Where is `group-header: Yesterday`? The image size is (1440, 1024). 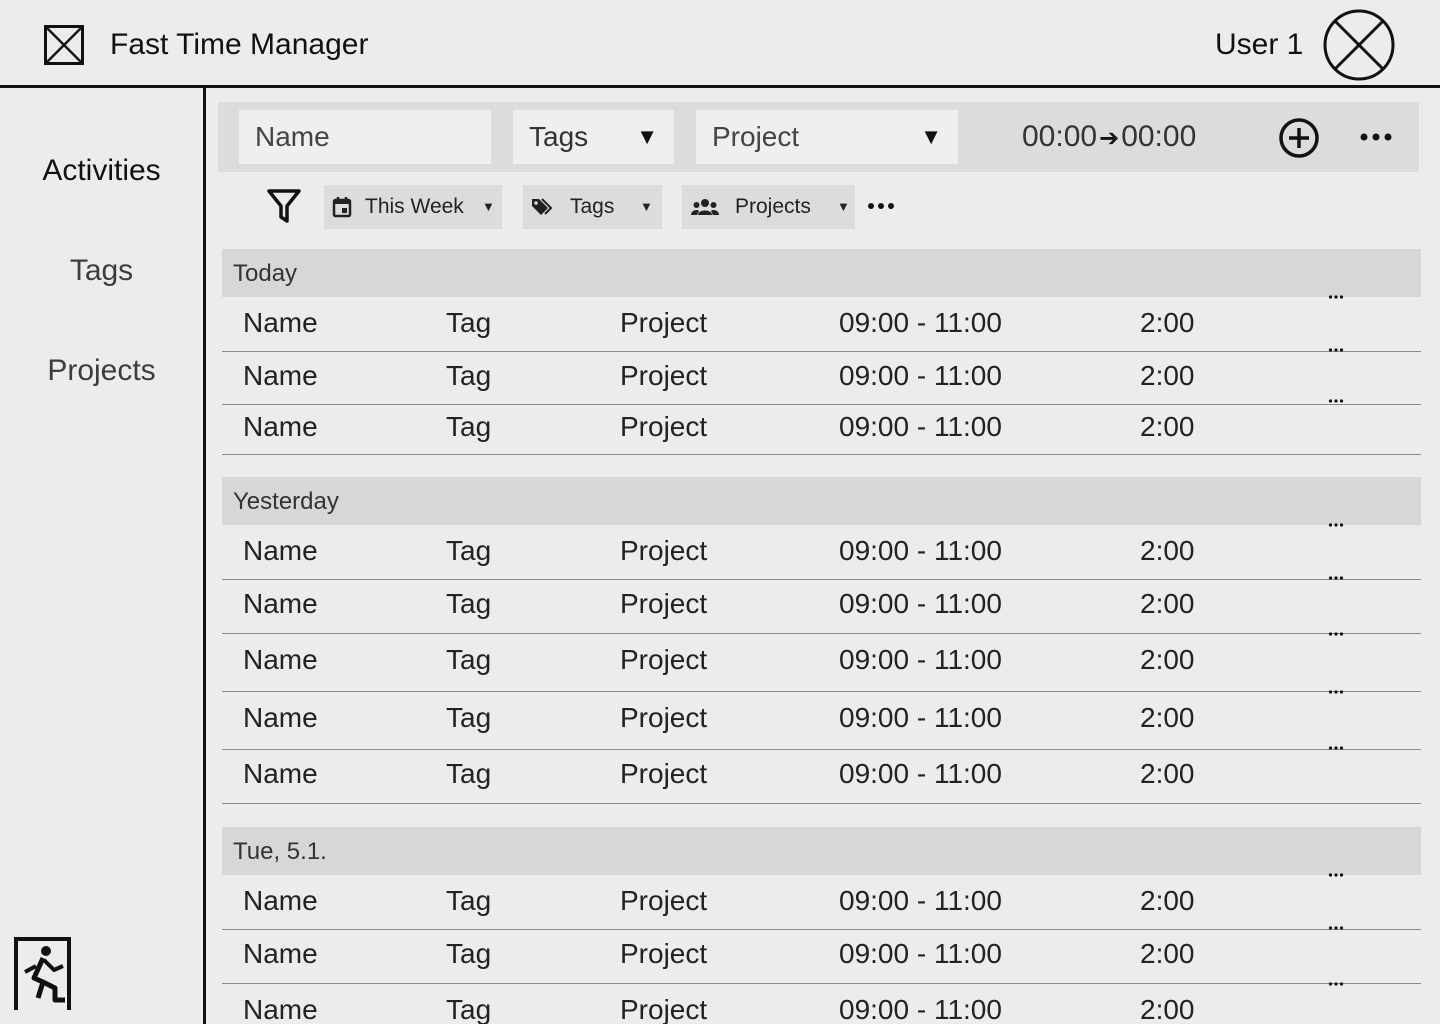
group-header: Yesterday is located at coordinates (821, 501).